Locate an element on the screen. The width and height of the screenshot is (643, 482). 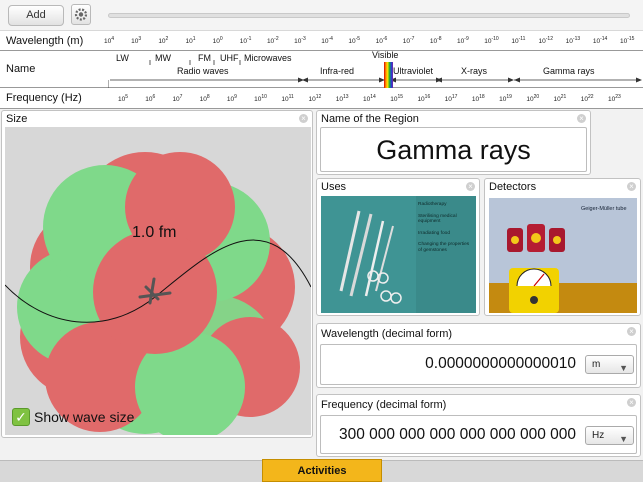
band-fm-label: FM is located at coordinates (204, 58).